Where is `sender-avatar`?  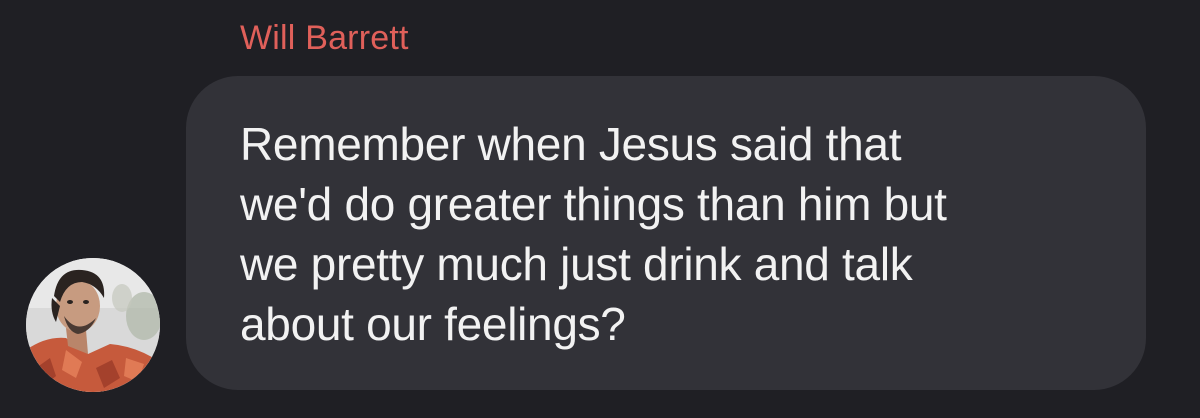 sender-avatar is located at coordinates (93, 325).